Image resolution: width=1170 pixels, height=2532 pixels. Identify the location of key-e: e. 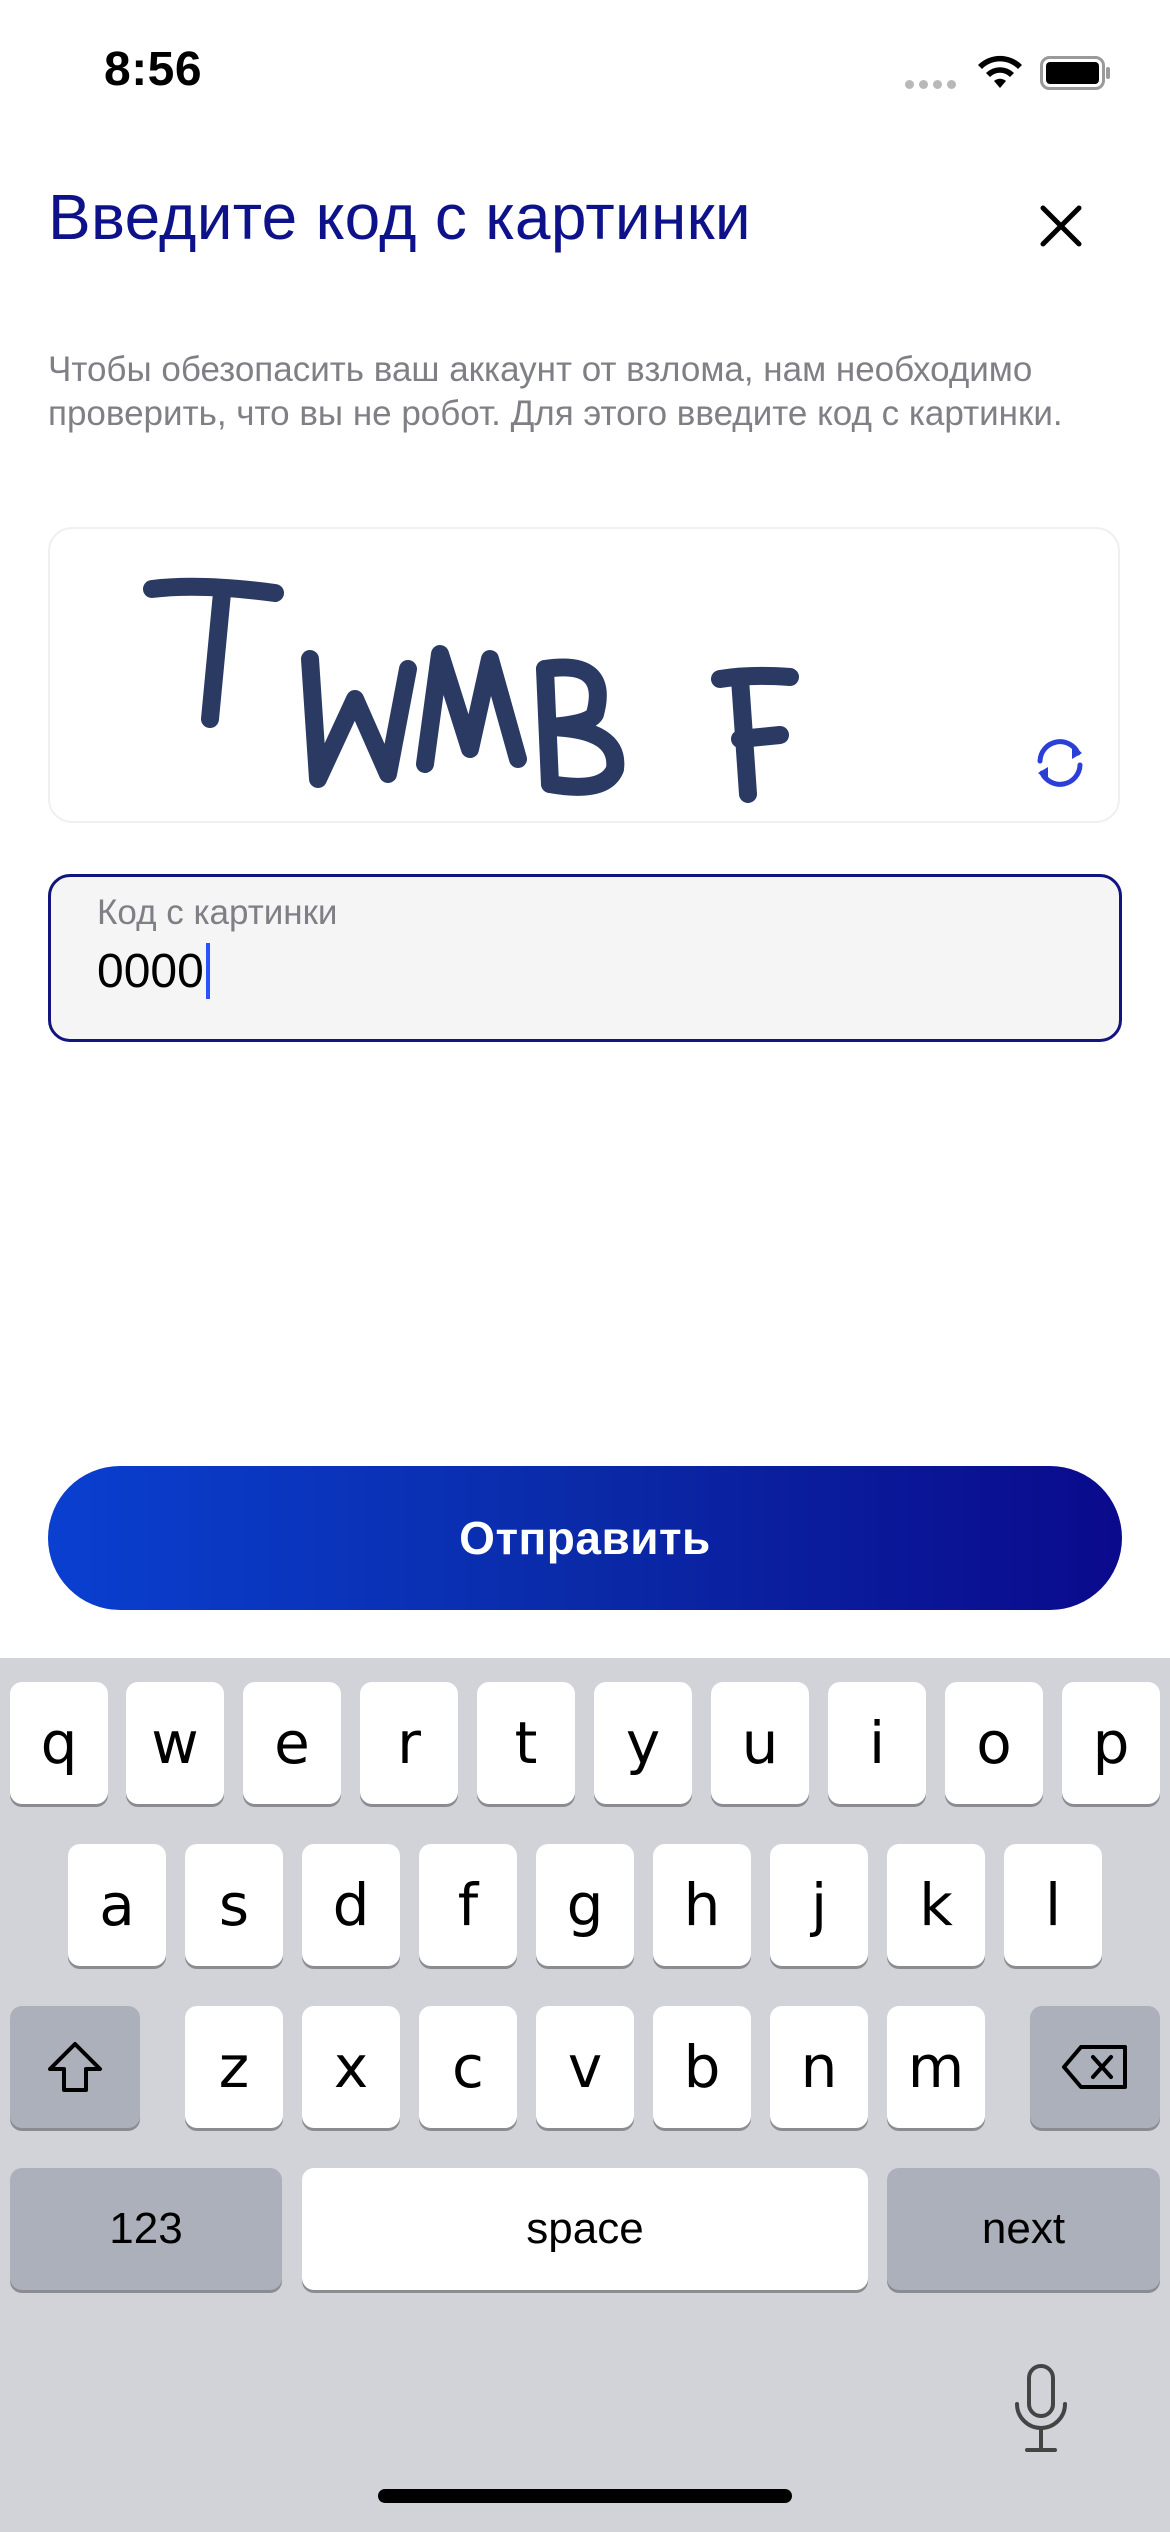
(292, 1743).